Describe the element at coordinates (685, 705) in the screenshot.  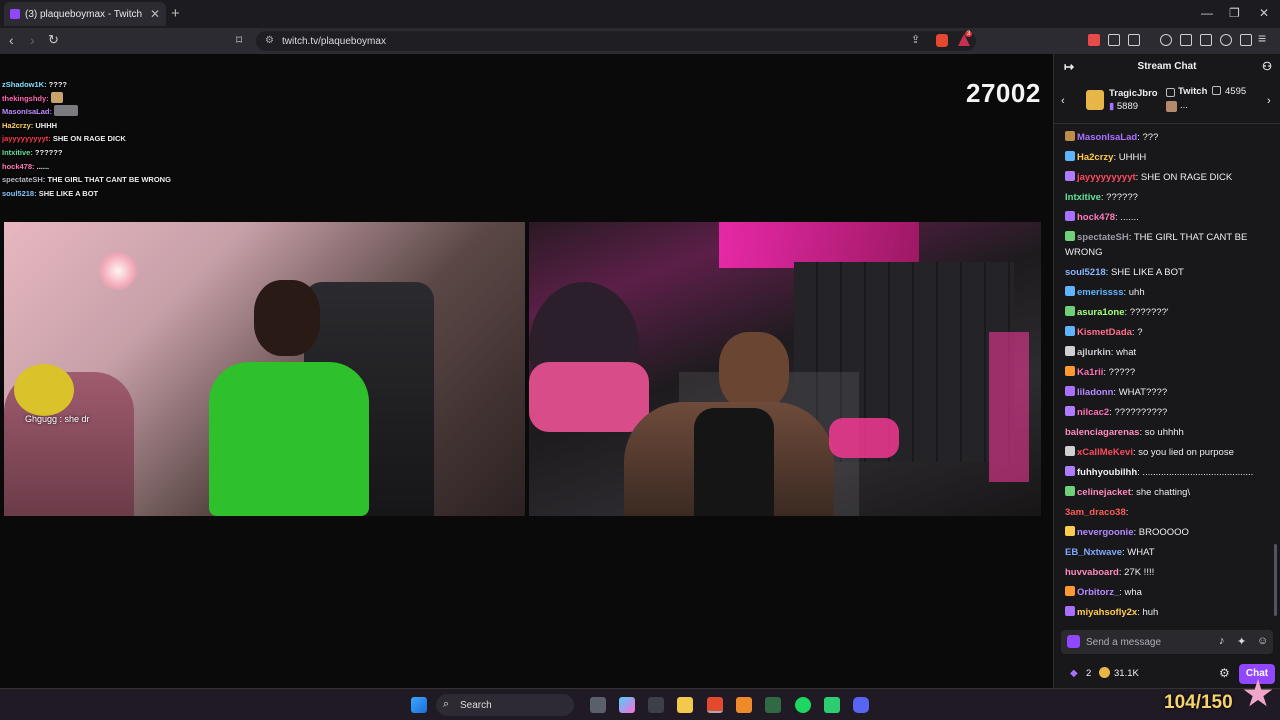
I see `file-explorer-icon` at that location.